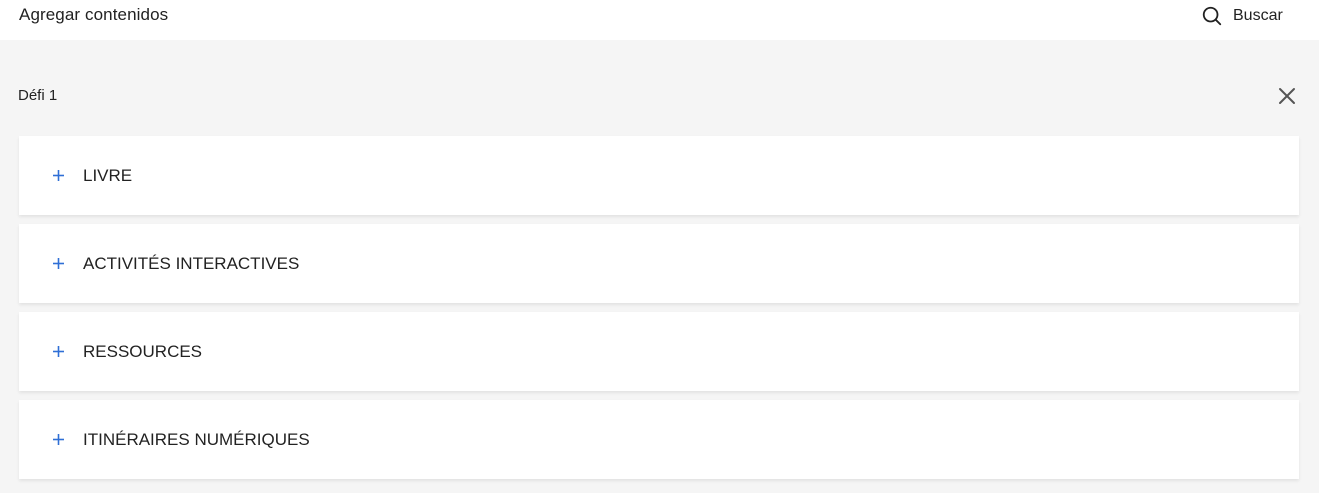 The image size is (1319, 493). Describe the element at coordinates (191, 263) in the screenshot. I see `accordion-item-label: ACTIVITÉS INTERACTIVES` at that location.